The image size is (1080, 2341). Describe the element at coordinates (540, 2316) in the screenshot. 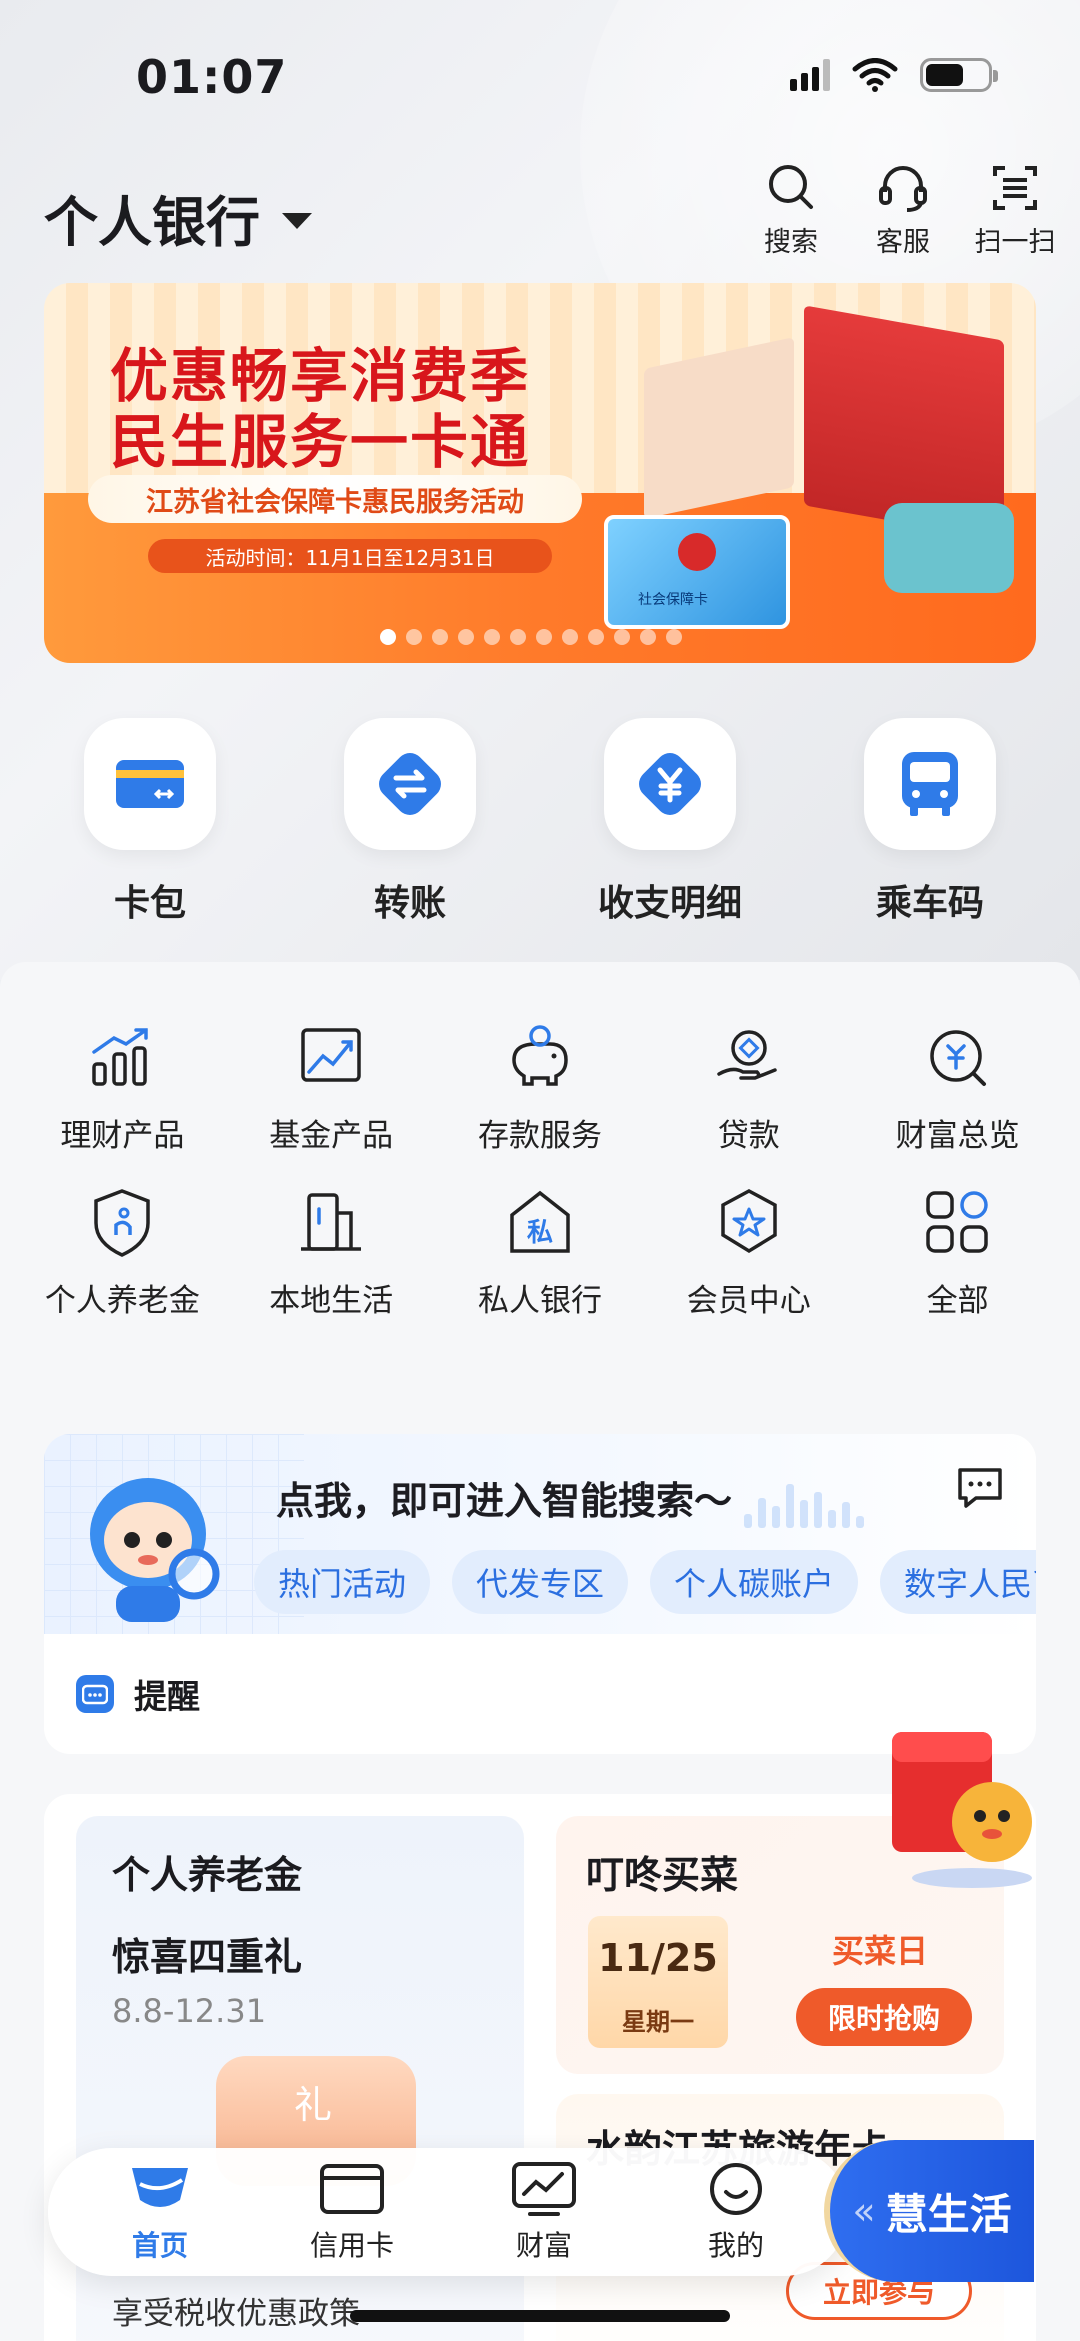

I see `home-indicator` at that location.